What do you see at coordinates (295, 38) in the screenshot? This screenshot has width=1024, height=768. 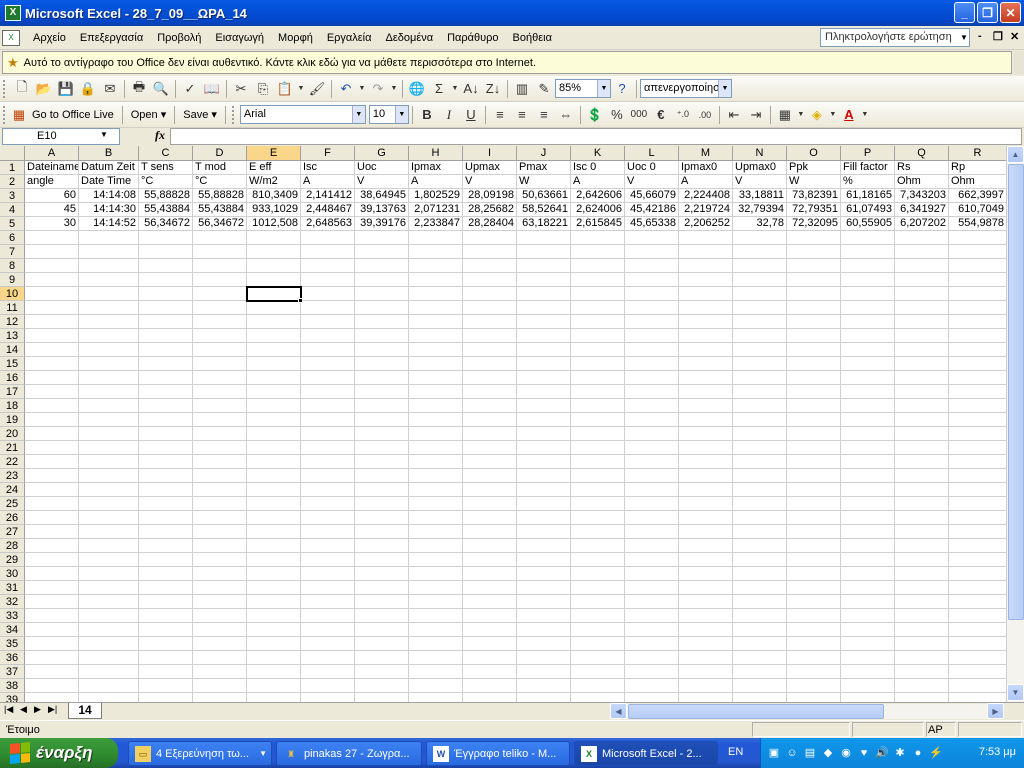 I see `menu-format: Μορφή` at bounding box center [295, 38].